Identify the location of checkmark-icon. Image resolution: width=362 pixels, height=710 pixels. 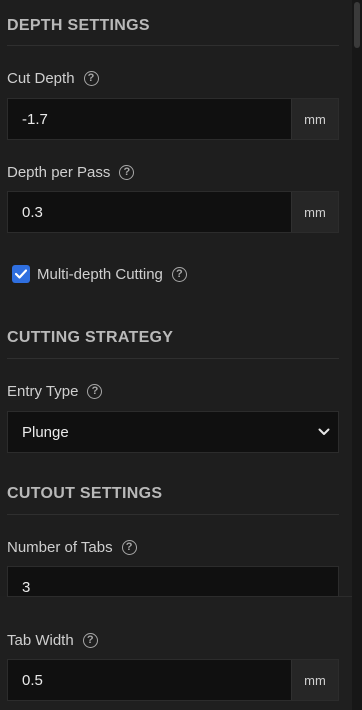
(21, 274).